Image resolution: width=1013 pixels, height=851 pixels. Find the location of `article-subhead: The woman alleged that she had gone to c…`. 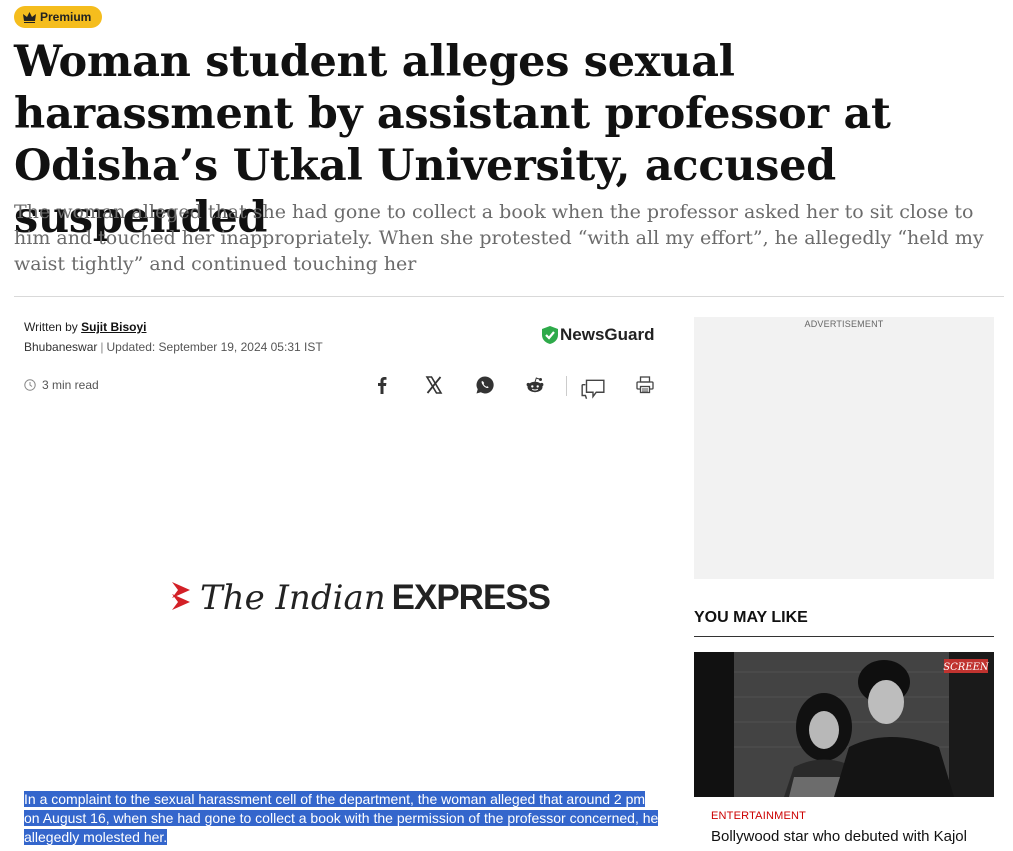

article-subhead: The woman alleged that she had gone to c… is located at coordinates (499, 238).